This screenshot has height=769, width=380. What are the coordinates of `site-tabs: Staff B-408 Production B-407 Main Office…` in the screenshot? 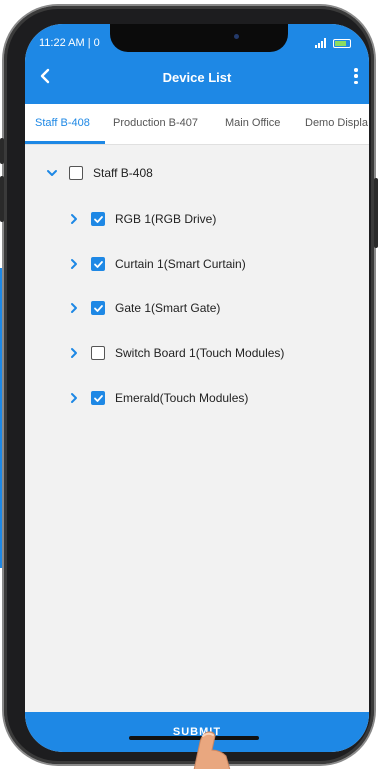 It's located at (197, 124).